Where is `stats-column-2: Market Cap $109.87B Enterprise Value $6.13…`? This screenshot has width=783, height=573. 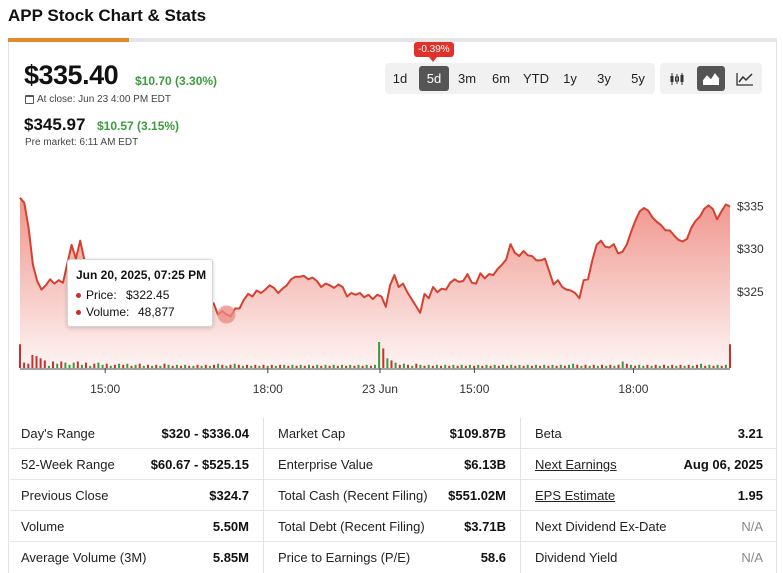
stats-column-2: Market Cap $109.87B Enterprise Value $6.13… is located at coordinates (392, 495).